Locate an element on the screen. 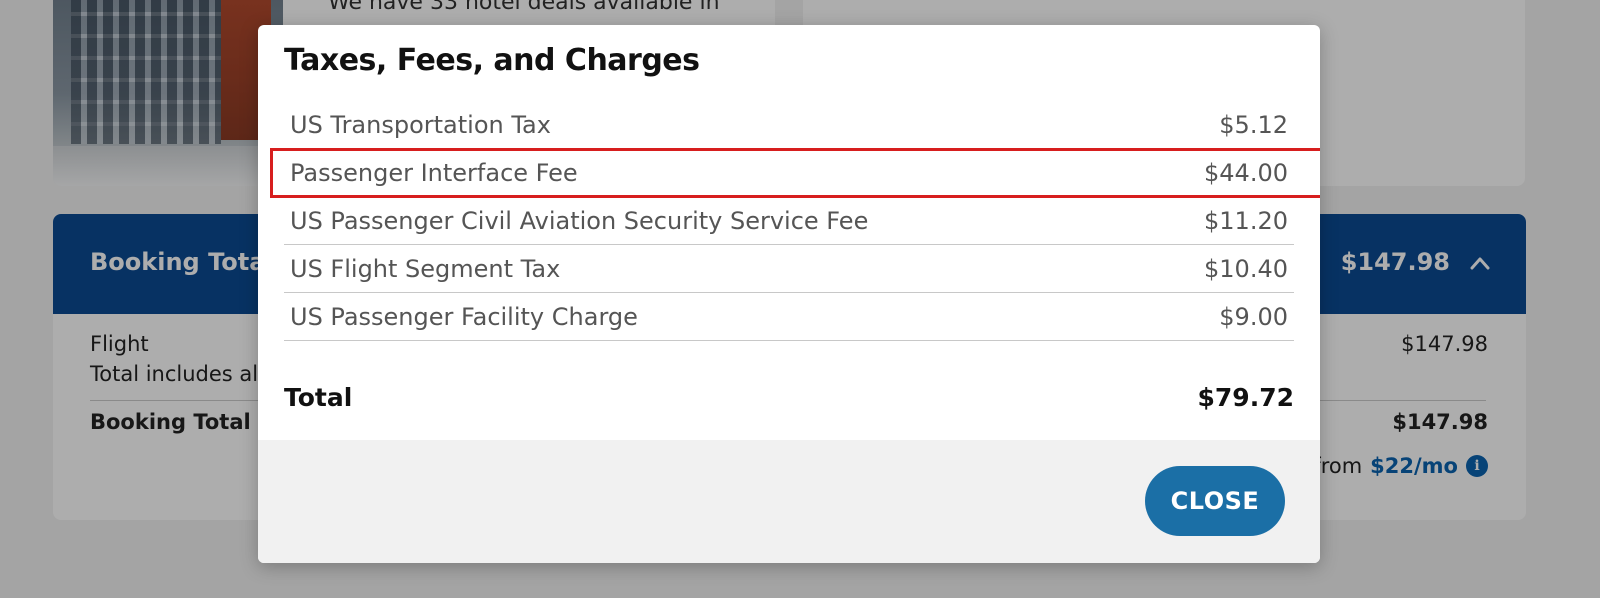  fee-amount: $10.40 is located at coordinates (1246, 268).